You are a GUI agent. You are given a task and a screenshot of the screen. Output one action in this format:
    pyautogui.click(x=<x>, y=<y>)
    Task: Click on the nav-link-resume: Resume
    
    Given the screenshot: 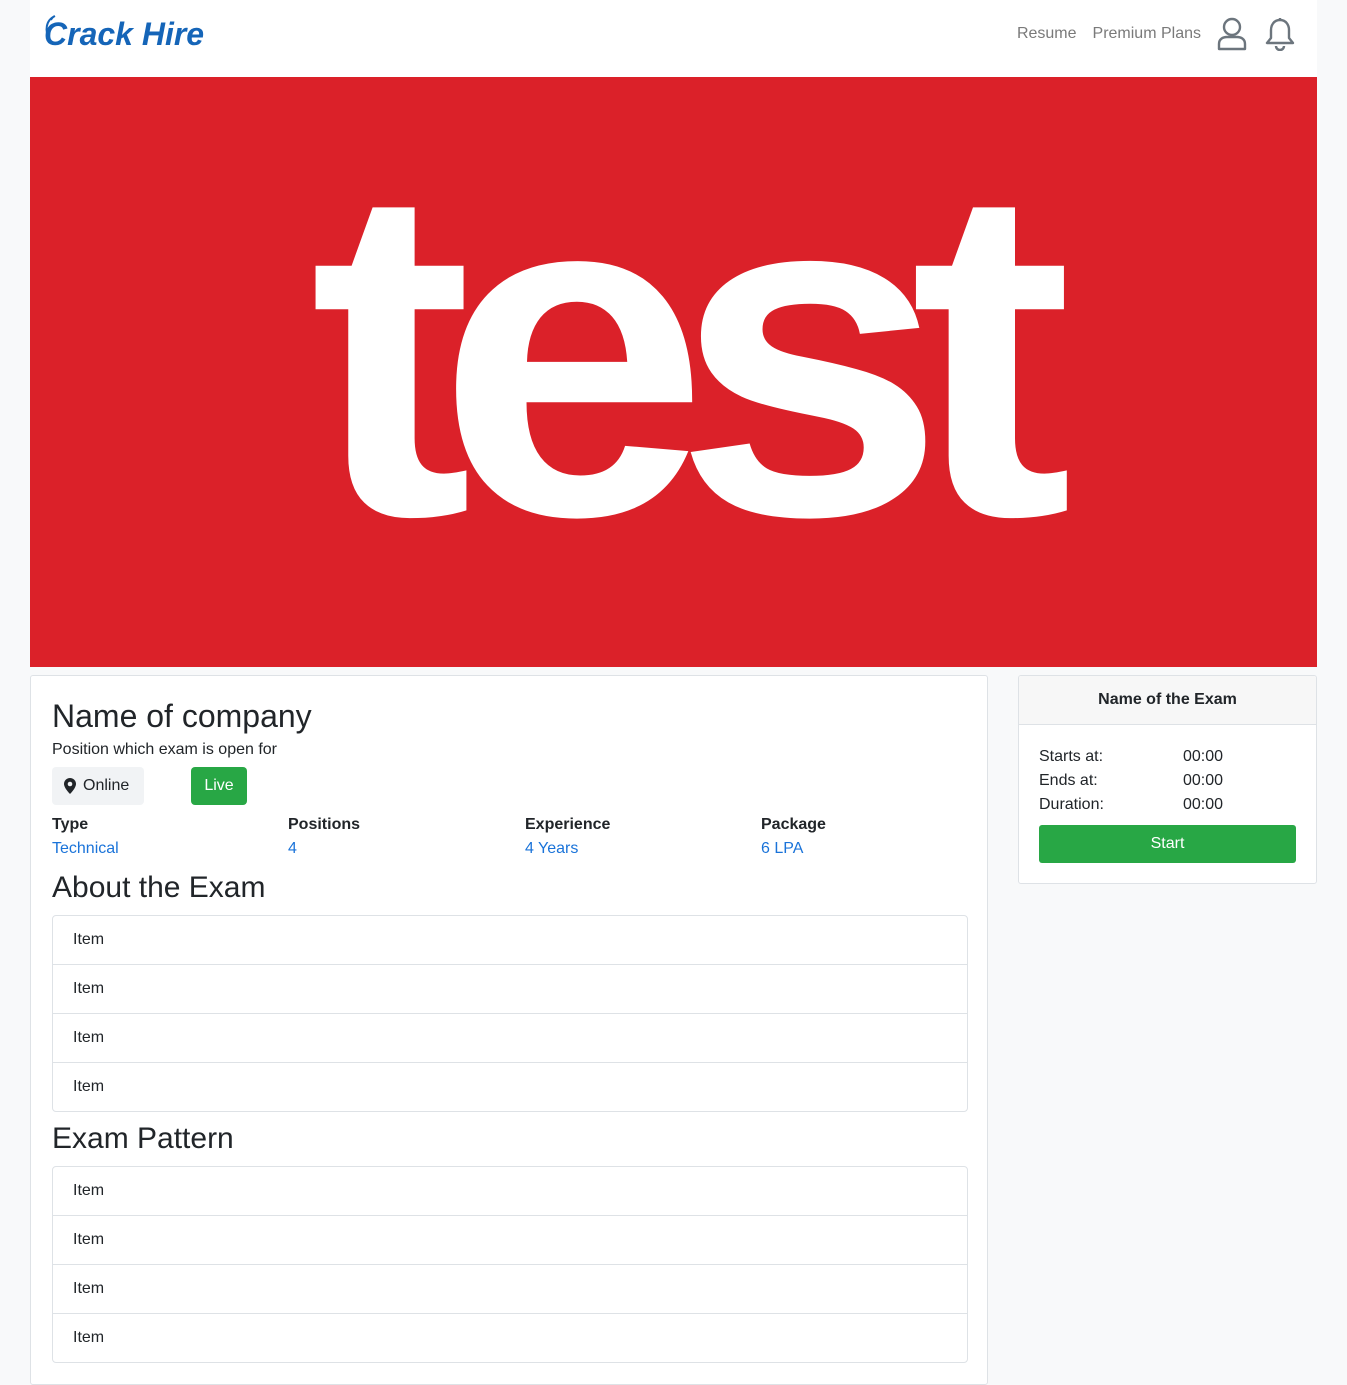 What is the action you would take?
    pyautogui.click(x=1047, y=34)
    